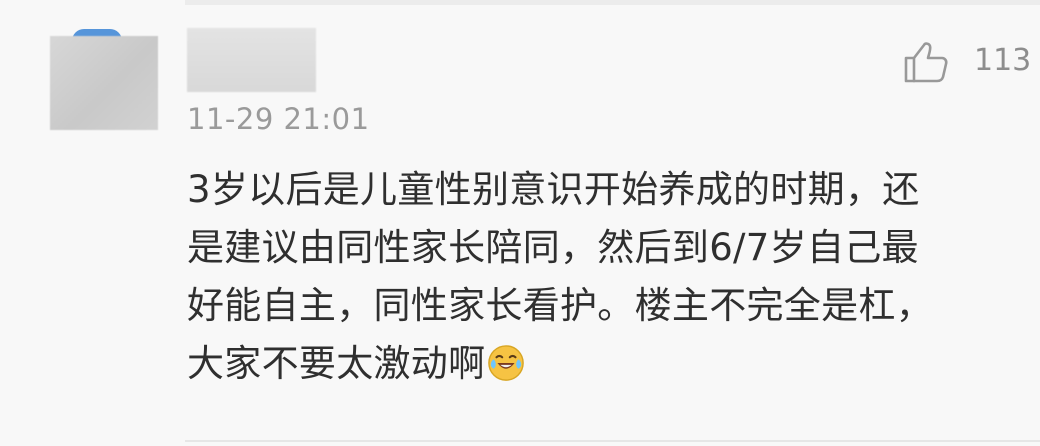 The width and height of the screenshot is (1040, 446). What do you see at coordinates (1003, 60) in the screenshot?
I see `like-count: 113` at bounding box center [1003, 60].